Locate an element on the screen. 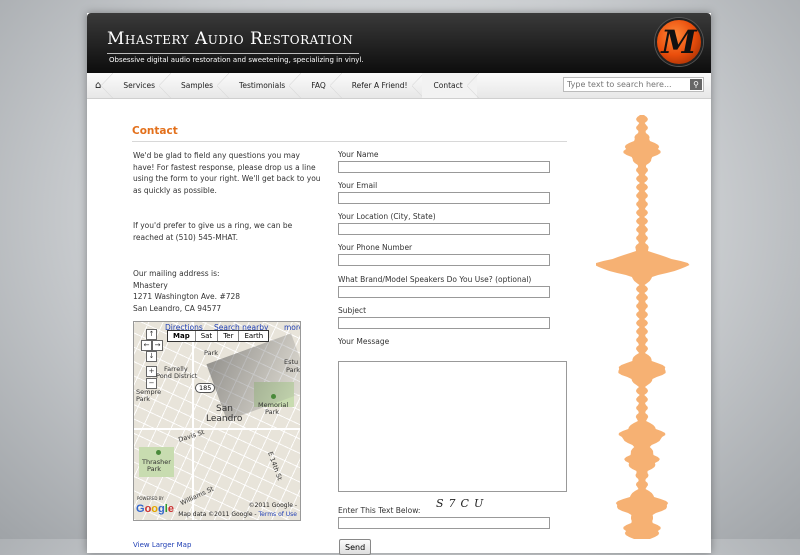  audio-waveform-graphic is located at coordinates (643, 327).